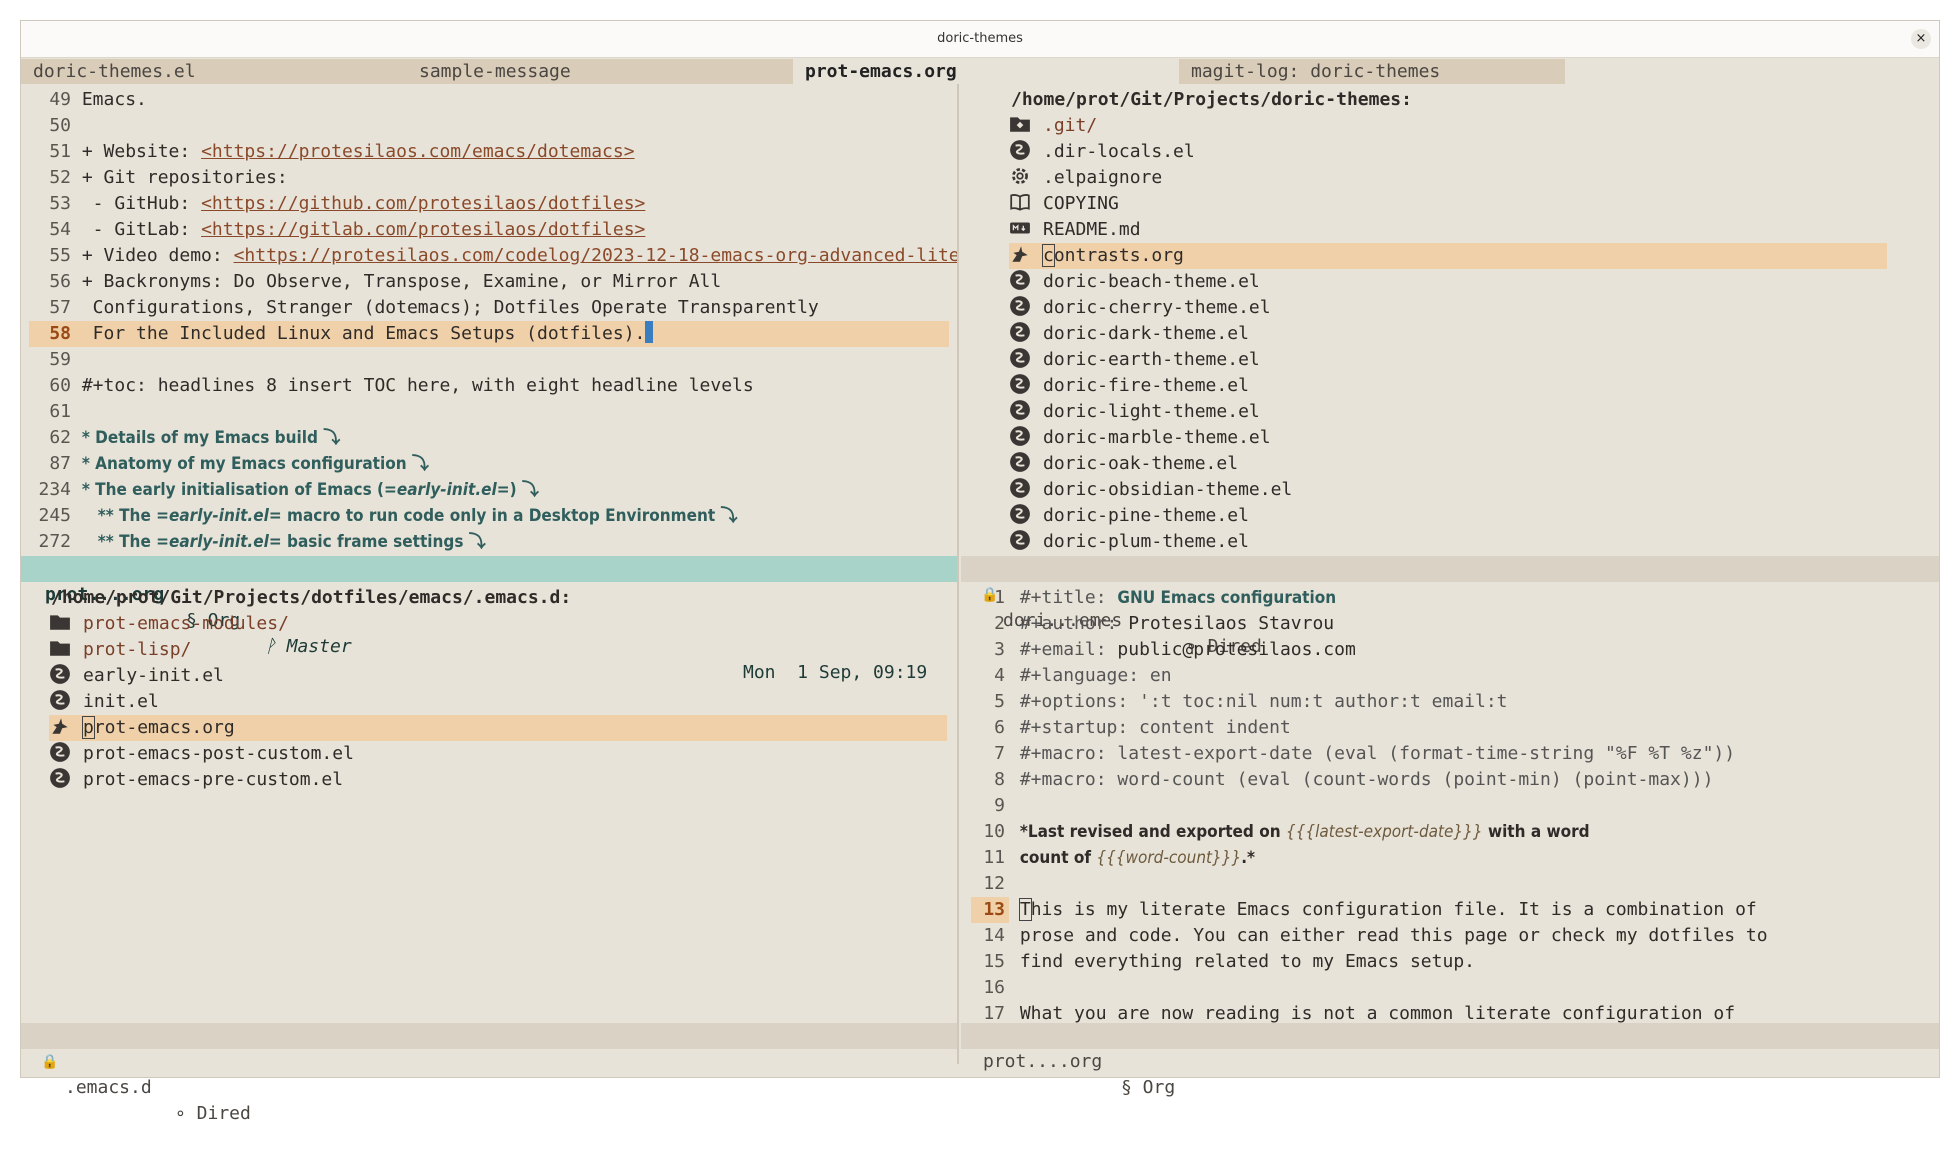 This screenshot has width=1960, height=1153. I want to click on org-line: 6 #+startup: content indent, so click(1451, 728).